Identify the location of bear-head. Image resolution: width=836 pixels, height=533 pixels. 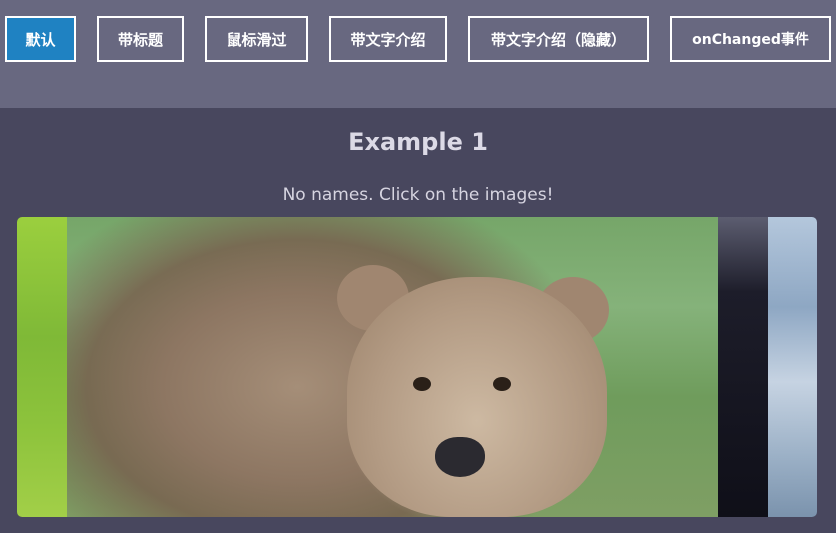
(477, 397).